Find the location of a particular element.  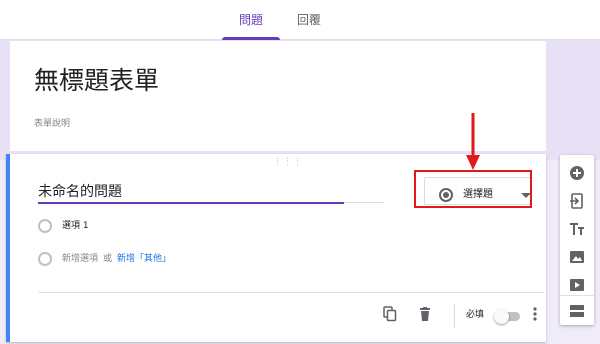

side-toolbar is located at coordinates (577, 240).